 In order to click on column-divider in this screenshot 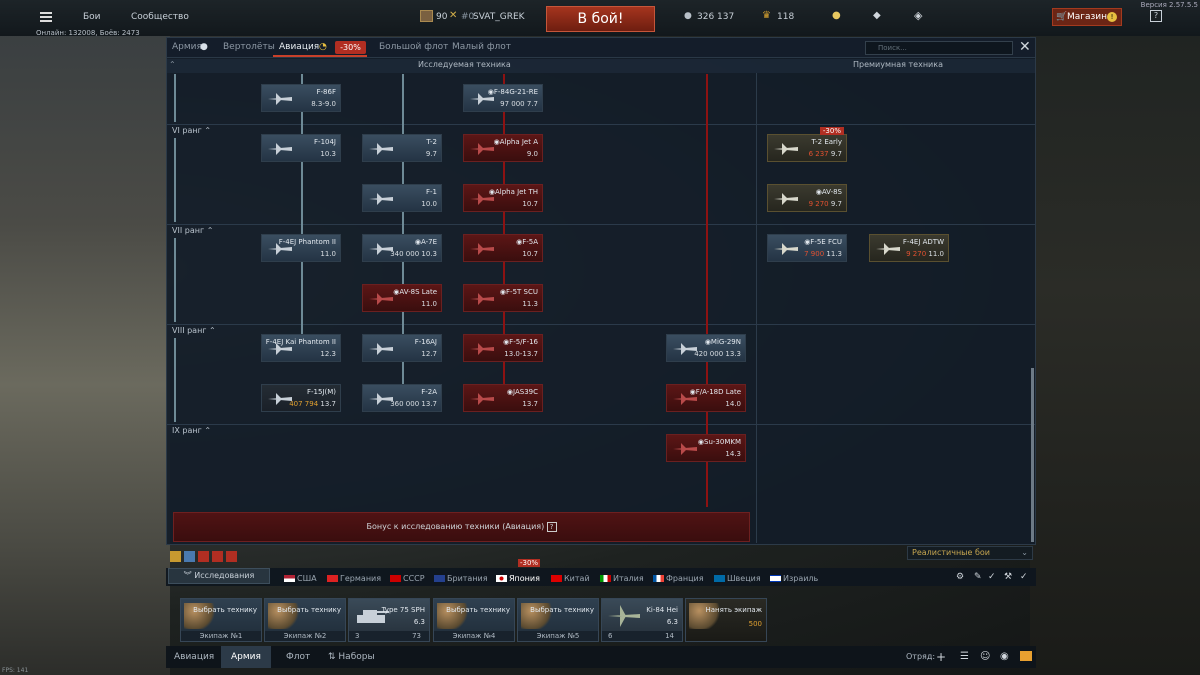, I will do `click(756, 308)`.